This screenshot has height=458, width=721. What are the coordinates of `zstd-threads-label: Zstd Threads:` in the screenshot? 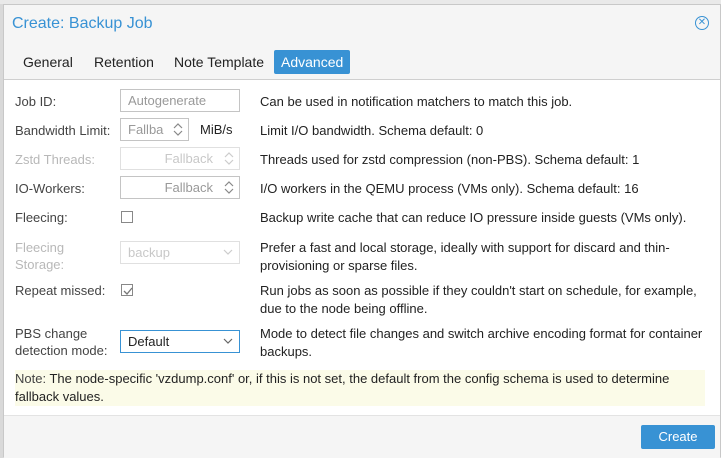 It's located at (55, 159).